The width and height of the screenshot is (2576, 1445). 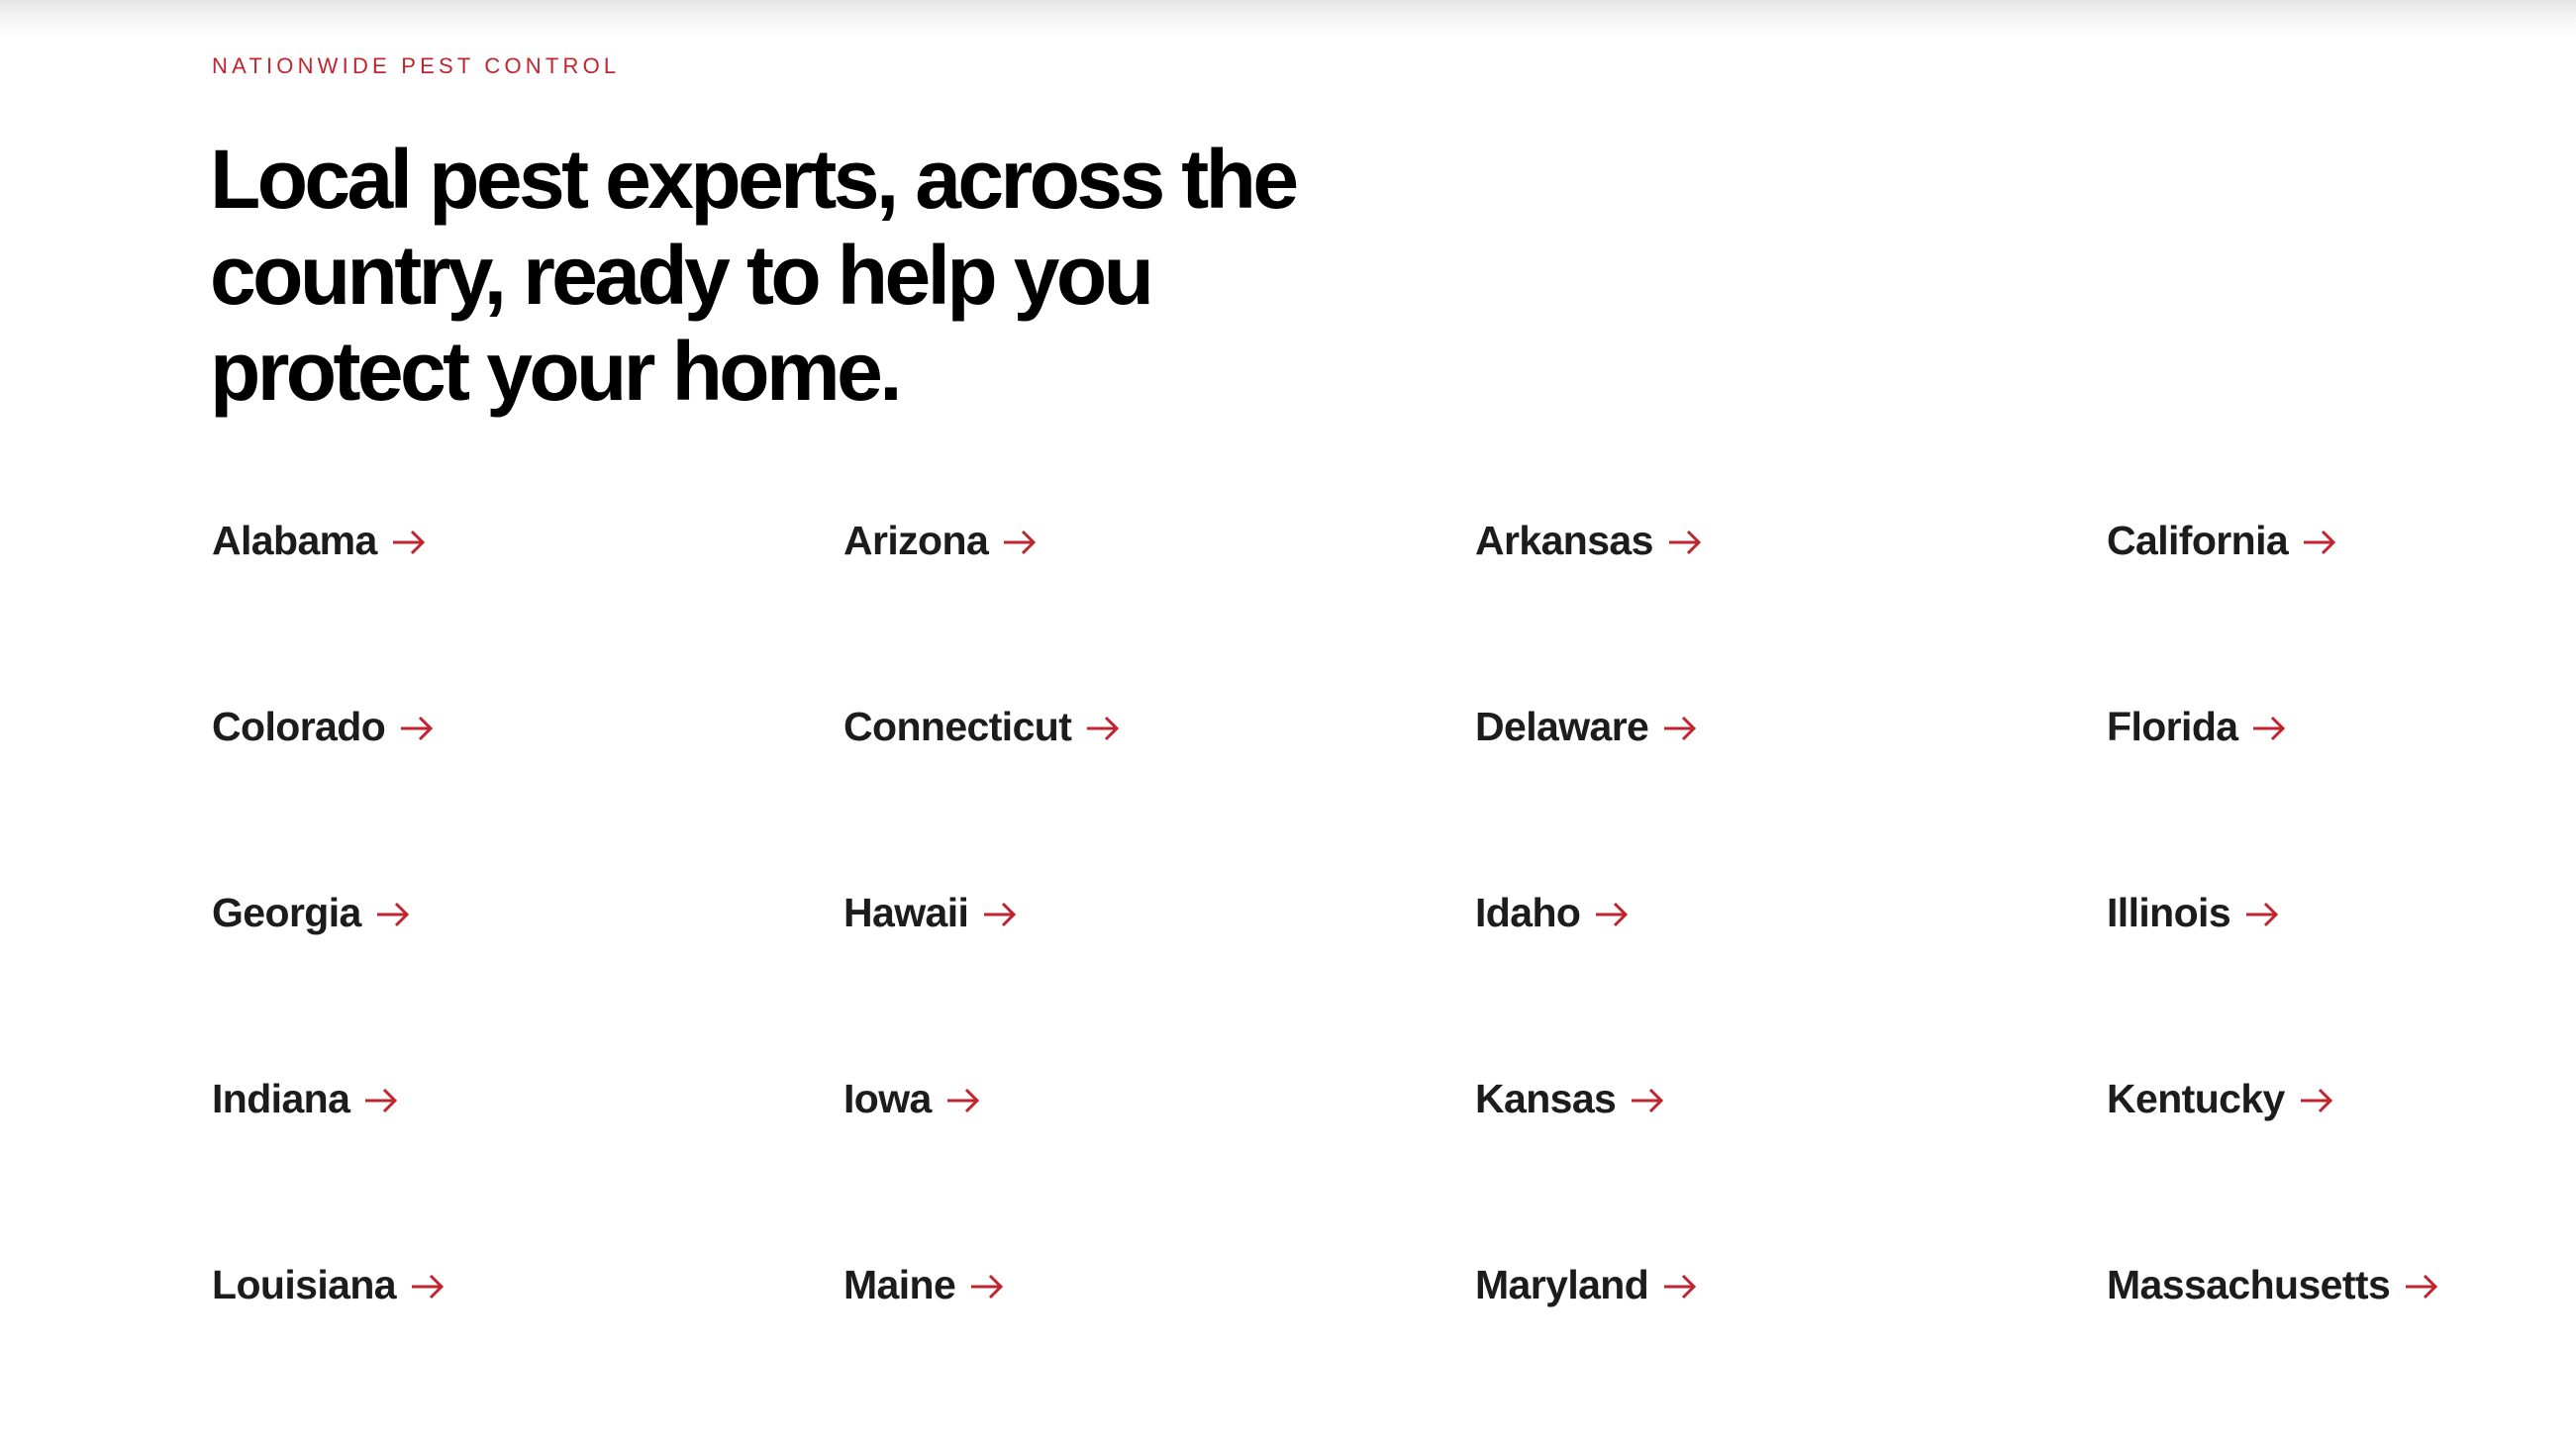 I want to click on headline-line: Local pest experts, across the, so click(x=754, y=179).